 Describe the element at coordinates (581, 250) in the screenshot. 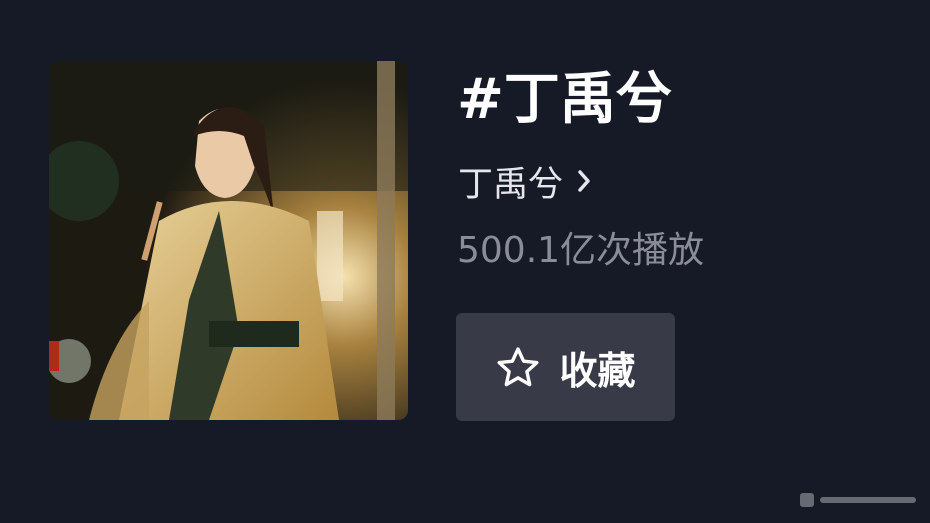

I see `play-count: 500.1亿次播放` at that location.